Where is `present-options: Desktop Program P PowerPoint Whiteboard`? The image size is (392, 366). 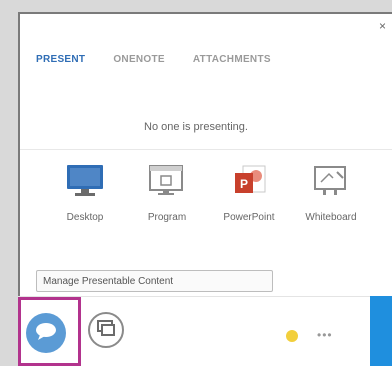 present-options: Desktop Program P PowerPoint Whiteboard is located at coordinates (208, 193).